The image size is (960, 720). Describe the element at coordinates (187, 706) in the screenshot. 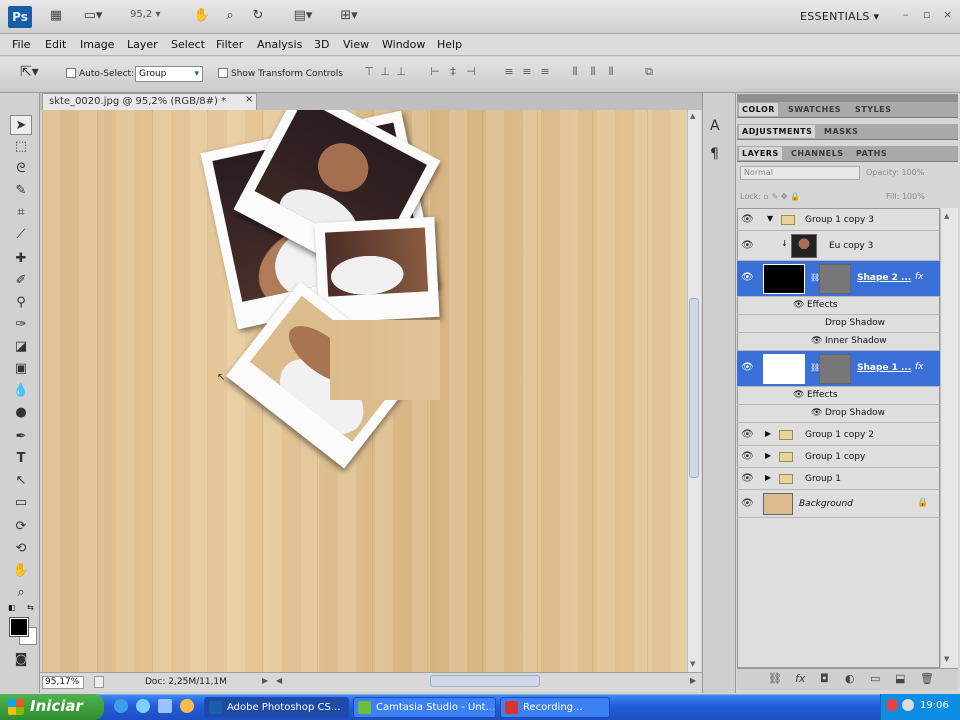

I see `quicklaunch-app-icon` at that location.